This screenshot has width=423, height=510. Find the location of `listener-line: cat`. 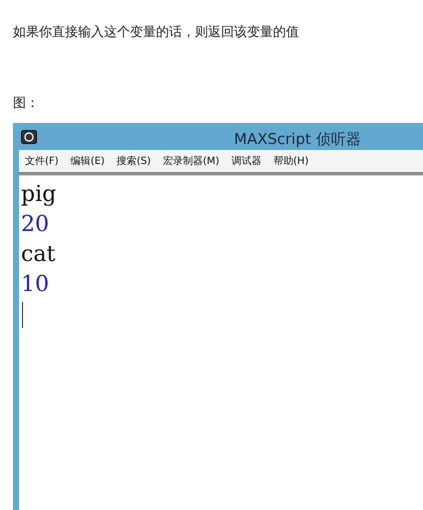

listener-line: cat is located at coordinates (38, 255).